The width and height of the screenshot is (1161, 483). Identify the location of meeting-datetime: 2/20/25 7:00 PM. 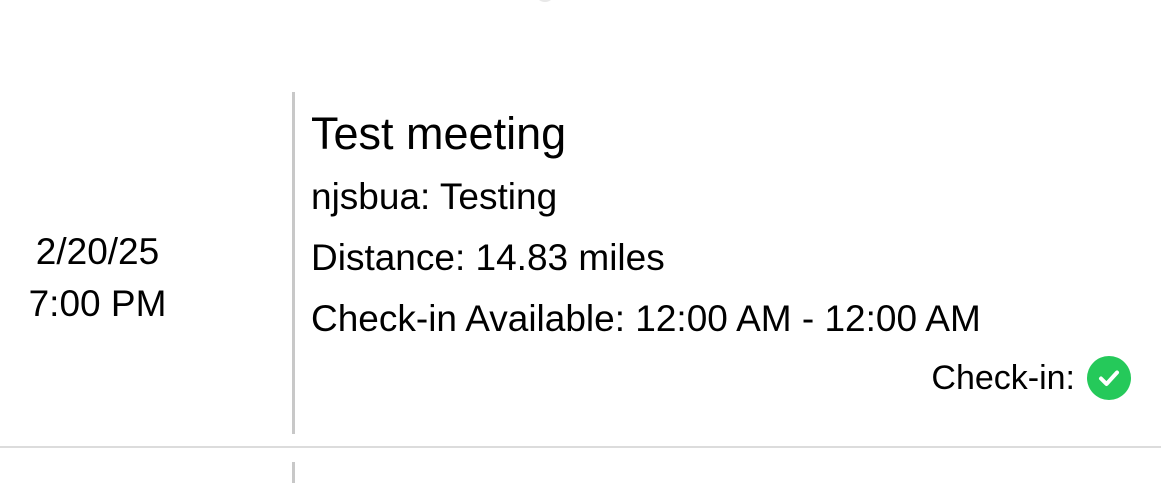
(97, 263).